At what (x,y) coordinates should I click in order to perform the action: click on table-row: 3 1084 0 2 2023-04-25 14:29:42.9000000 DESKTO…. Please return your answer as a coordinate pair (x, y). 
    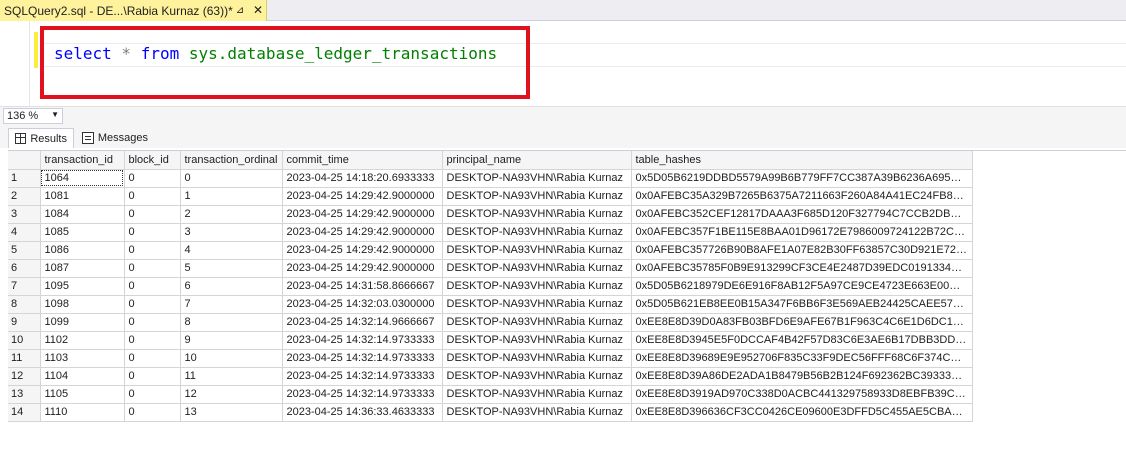
    Looking at the image, I should click on (490, 214).